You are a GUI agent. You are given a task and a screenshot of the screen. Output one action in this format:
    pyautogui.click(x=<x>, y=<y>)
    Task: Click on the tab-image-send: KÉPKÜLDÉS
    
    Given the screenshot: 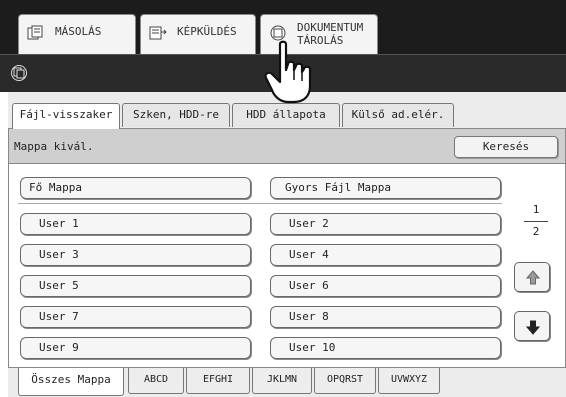 What is the action you would take?
    pyautogui.click(x=198, y=34)
    